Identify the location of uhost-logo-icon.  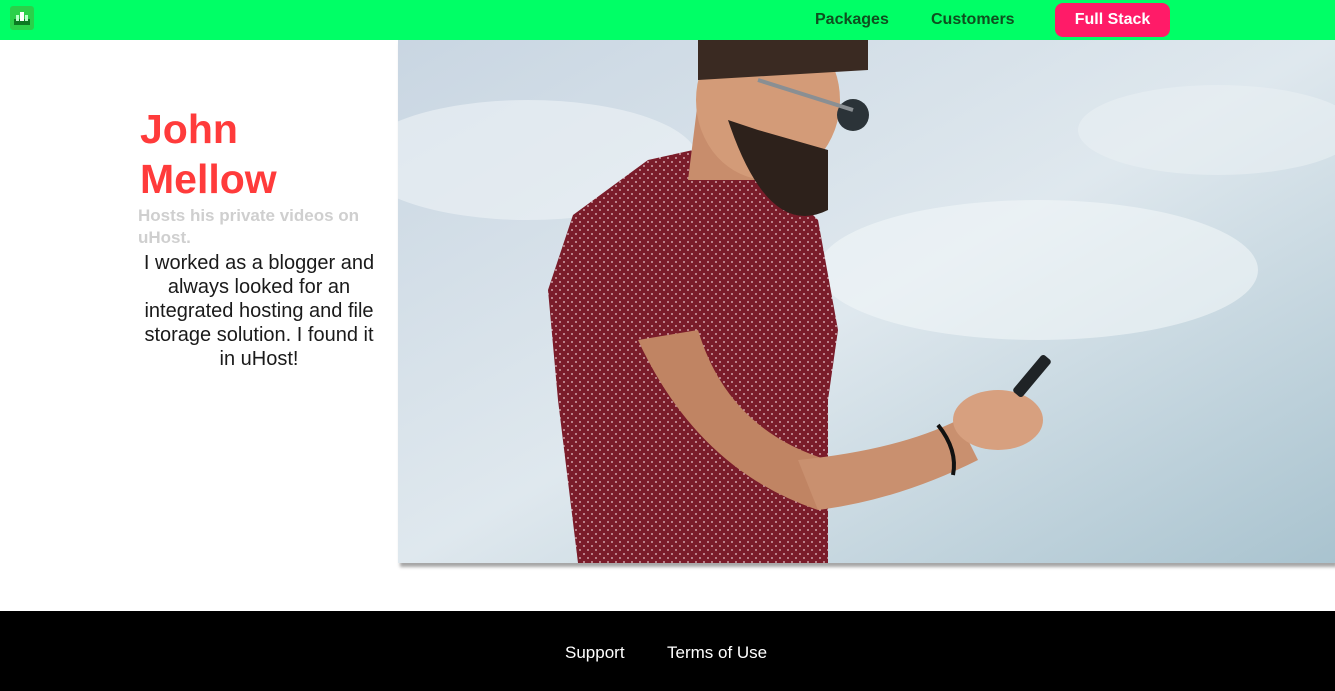
(22, 18).